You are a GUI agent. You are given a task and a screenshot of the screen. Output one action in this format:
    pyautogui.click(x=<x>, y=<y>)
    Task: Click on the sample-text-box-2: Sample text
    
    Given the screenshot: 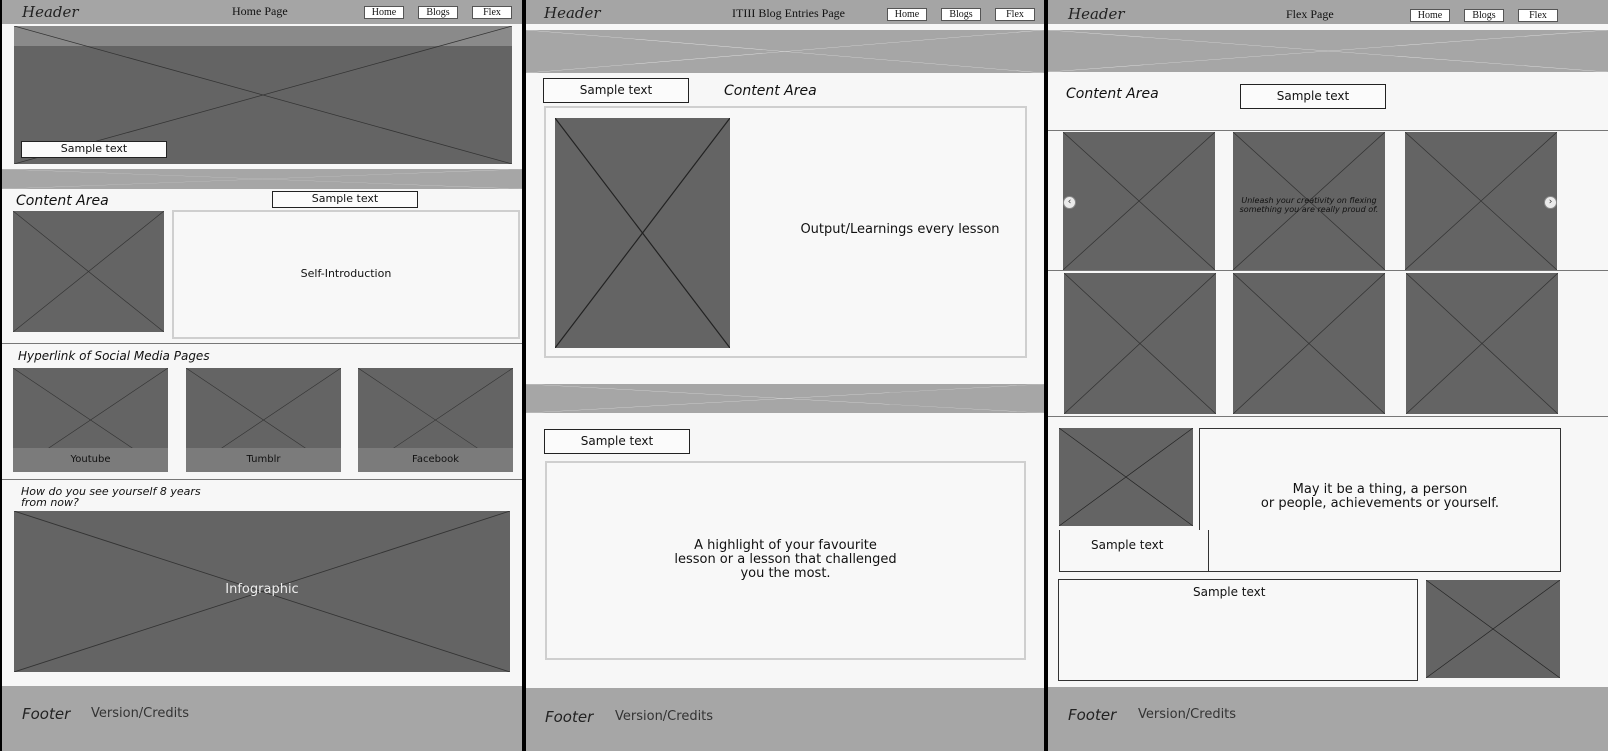 What is the action you would take?
    pyautogui.click(x=617, y=441)
    